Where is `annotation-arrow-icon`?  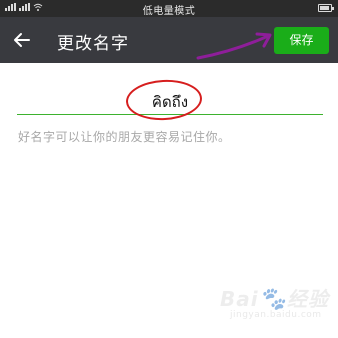
annotation-arrow-icon is located at coordinates (234, 46).